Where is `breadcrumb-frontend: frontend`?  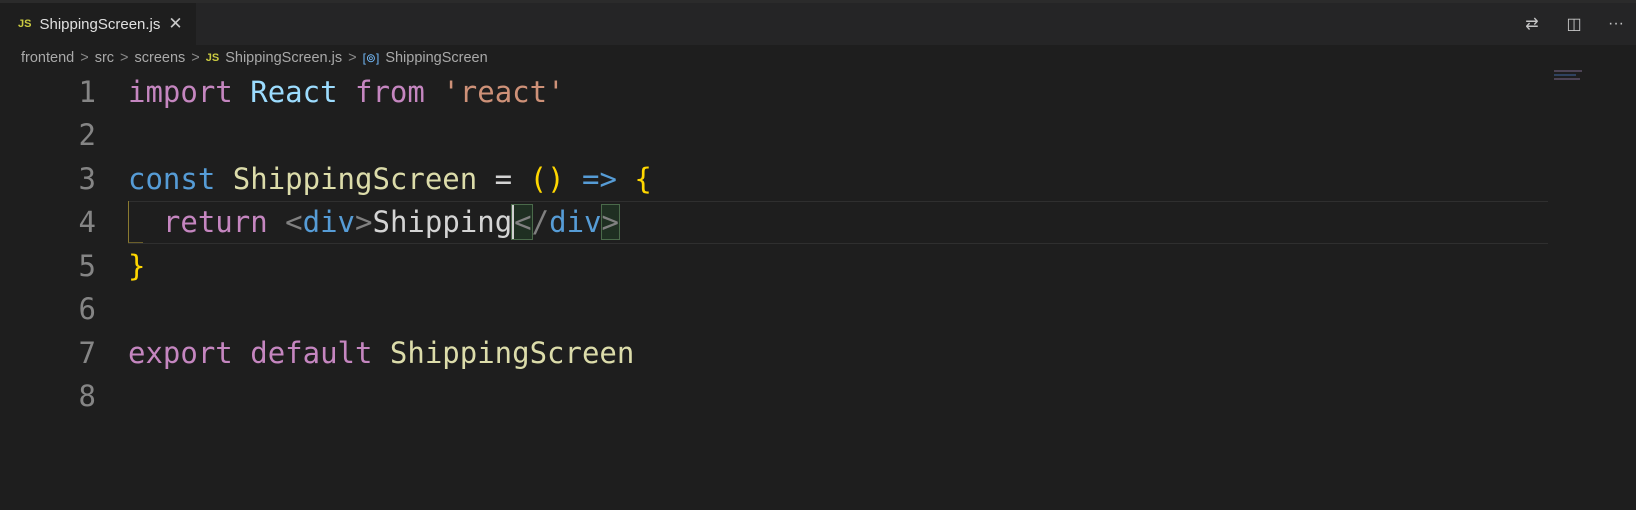 breadcrumb-frontend: frontend is located at coordinates (47, 58).